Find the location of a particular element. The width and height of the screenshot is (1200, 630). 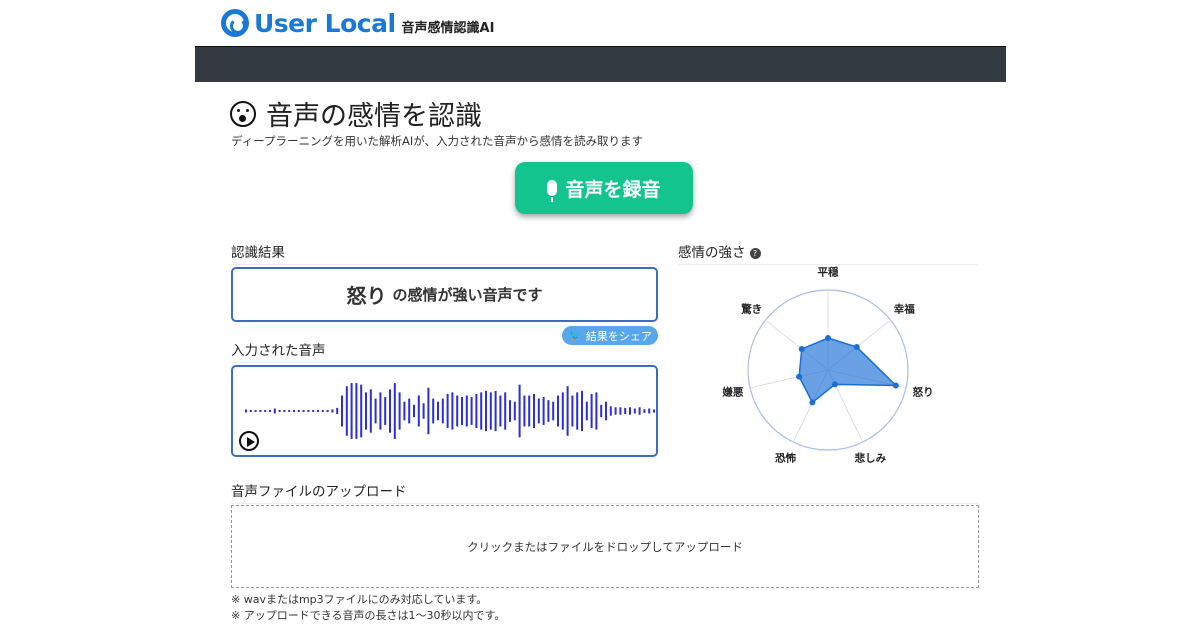

help-icon: ? is located at coordinates (755, 253).